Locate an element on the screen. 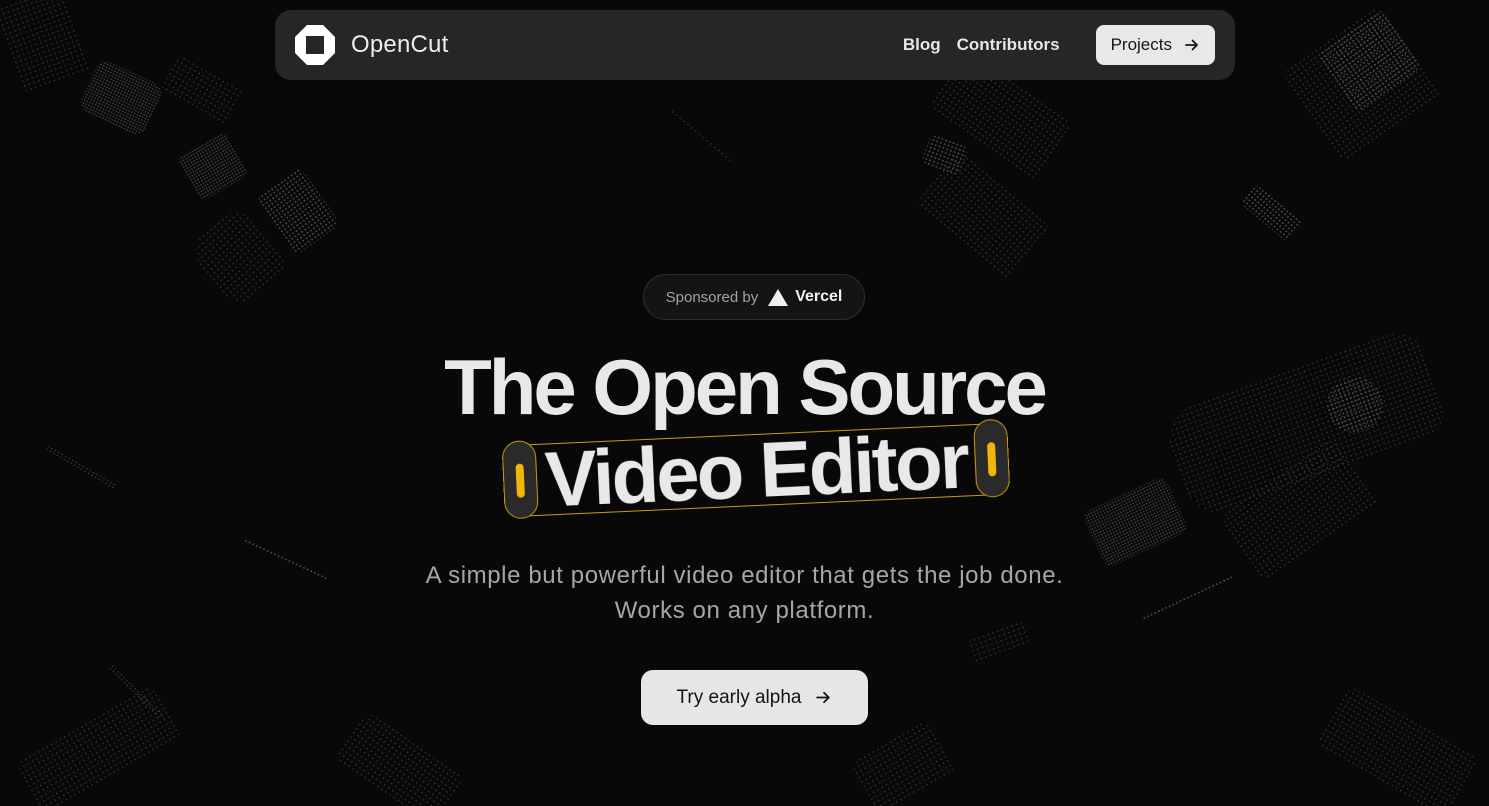  brand-home-link: OpenCut is located at coordinates (371, 45).